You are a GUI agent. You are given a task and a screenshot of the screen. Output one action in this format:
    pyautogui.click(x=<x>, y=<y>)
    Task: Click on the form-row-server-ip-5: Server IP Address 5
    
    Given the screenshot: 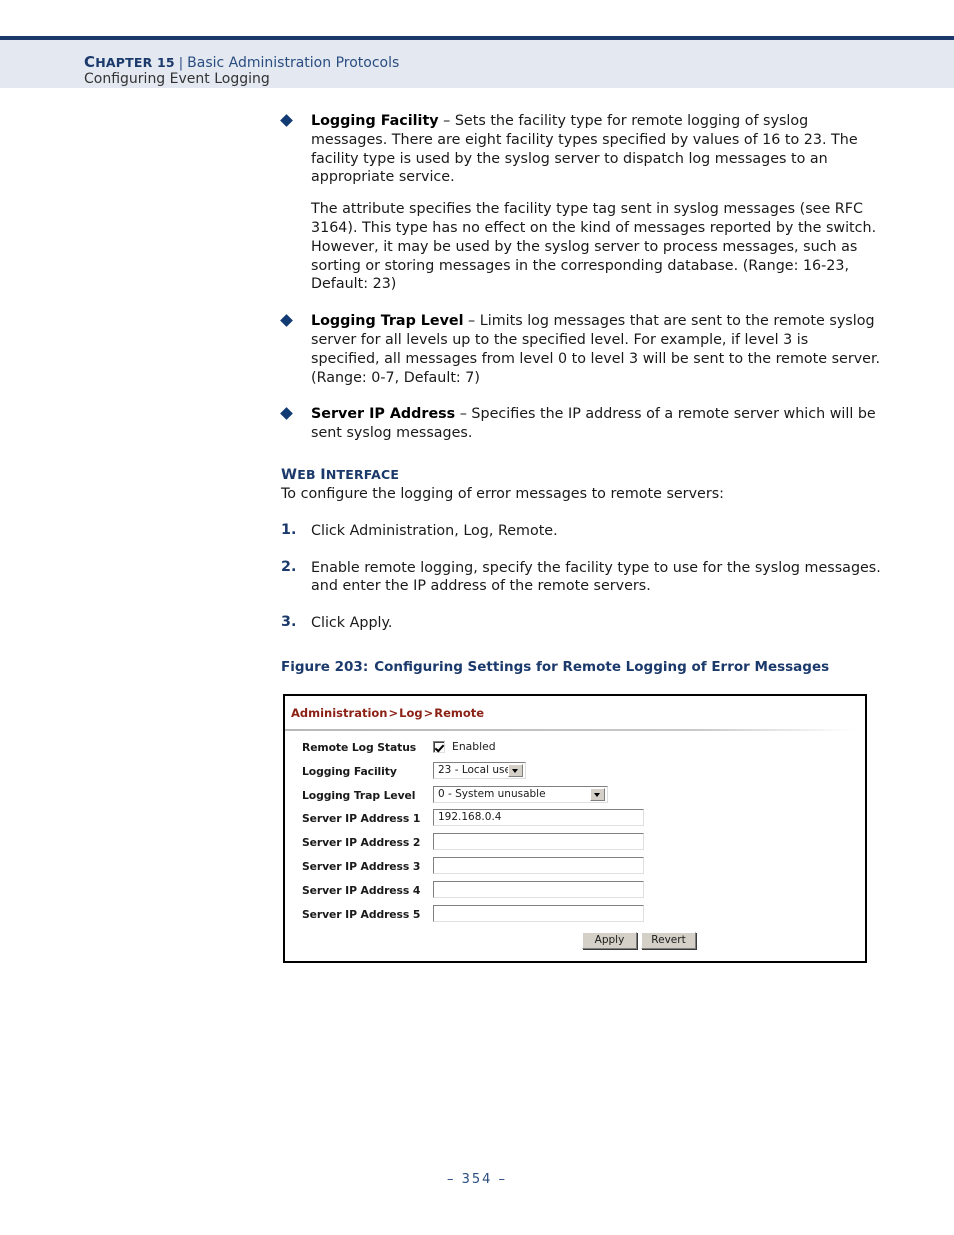 What is the action you would take?
    pyautogui.click(x=575, y=916)
    